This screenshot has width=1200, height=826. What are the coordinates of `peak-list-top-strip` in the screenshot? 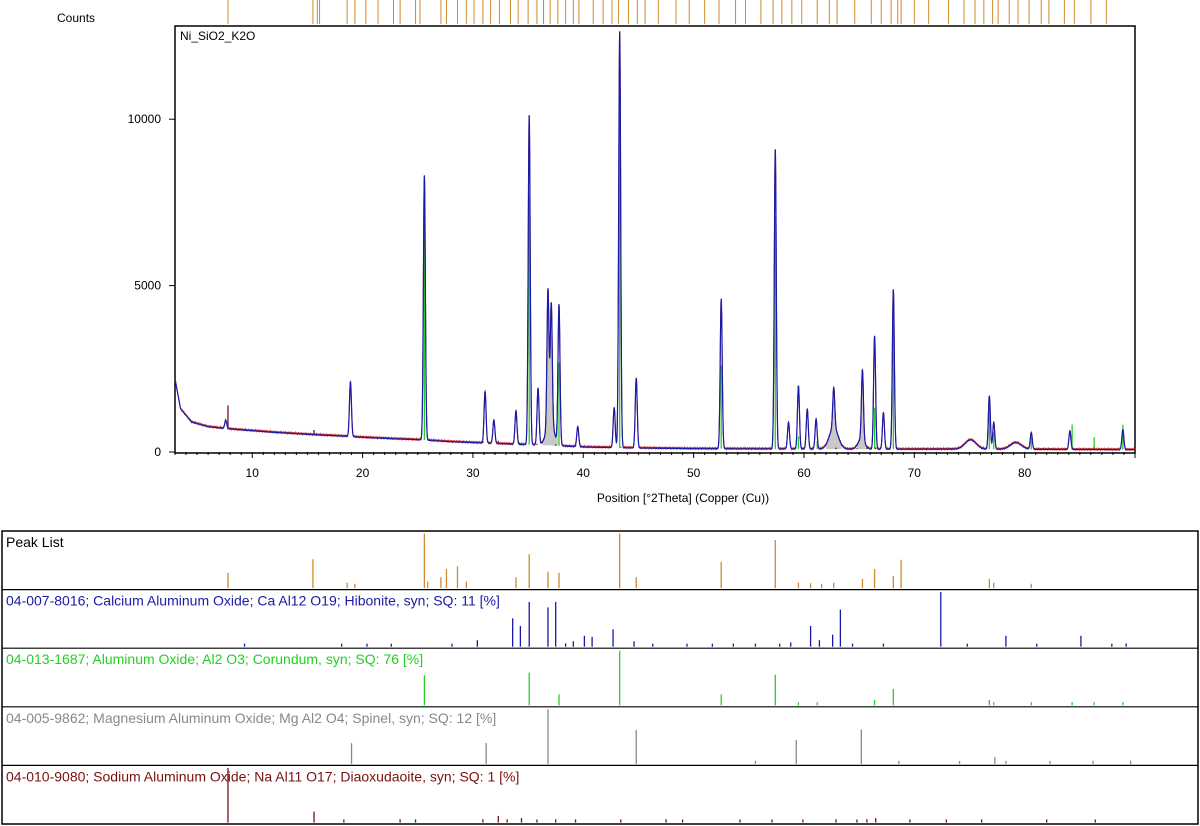 It's located at (667, 12).